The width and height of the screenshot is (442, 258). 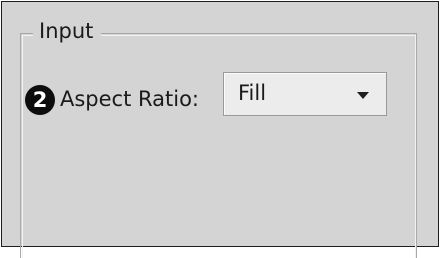 What do you see at coordinates (363, 95) in the screenshot?
I see `chevron-down-icon` at bounding box center [363, 95].